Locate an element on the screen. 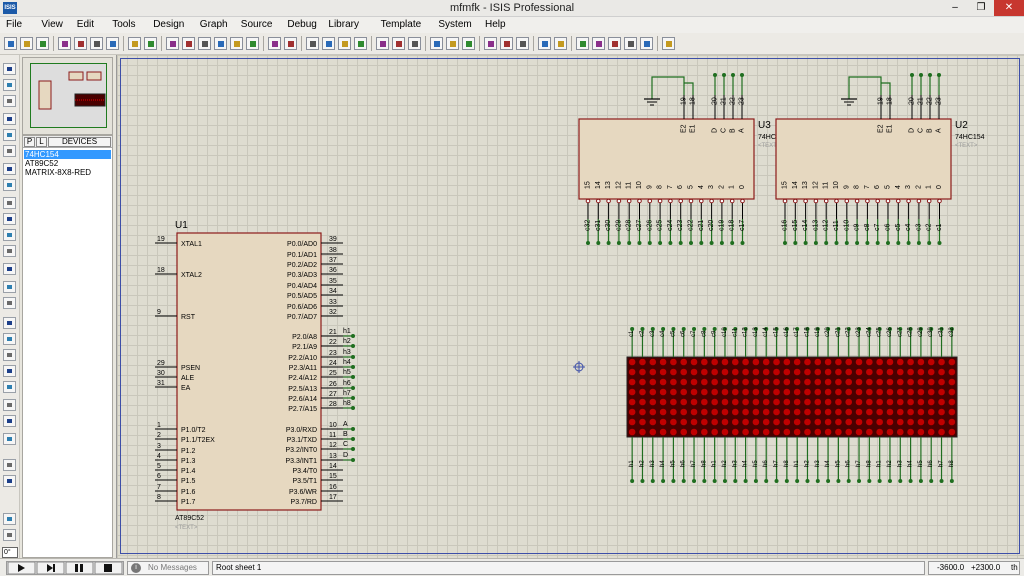  menu-graph: Graph is located at coordinates (214, 25).